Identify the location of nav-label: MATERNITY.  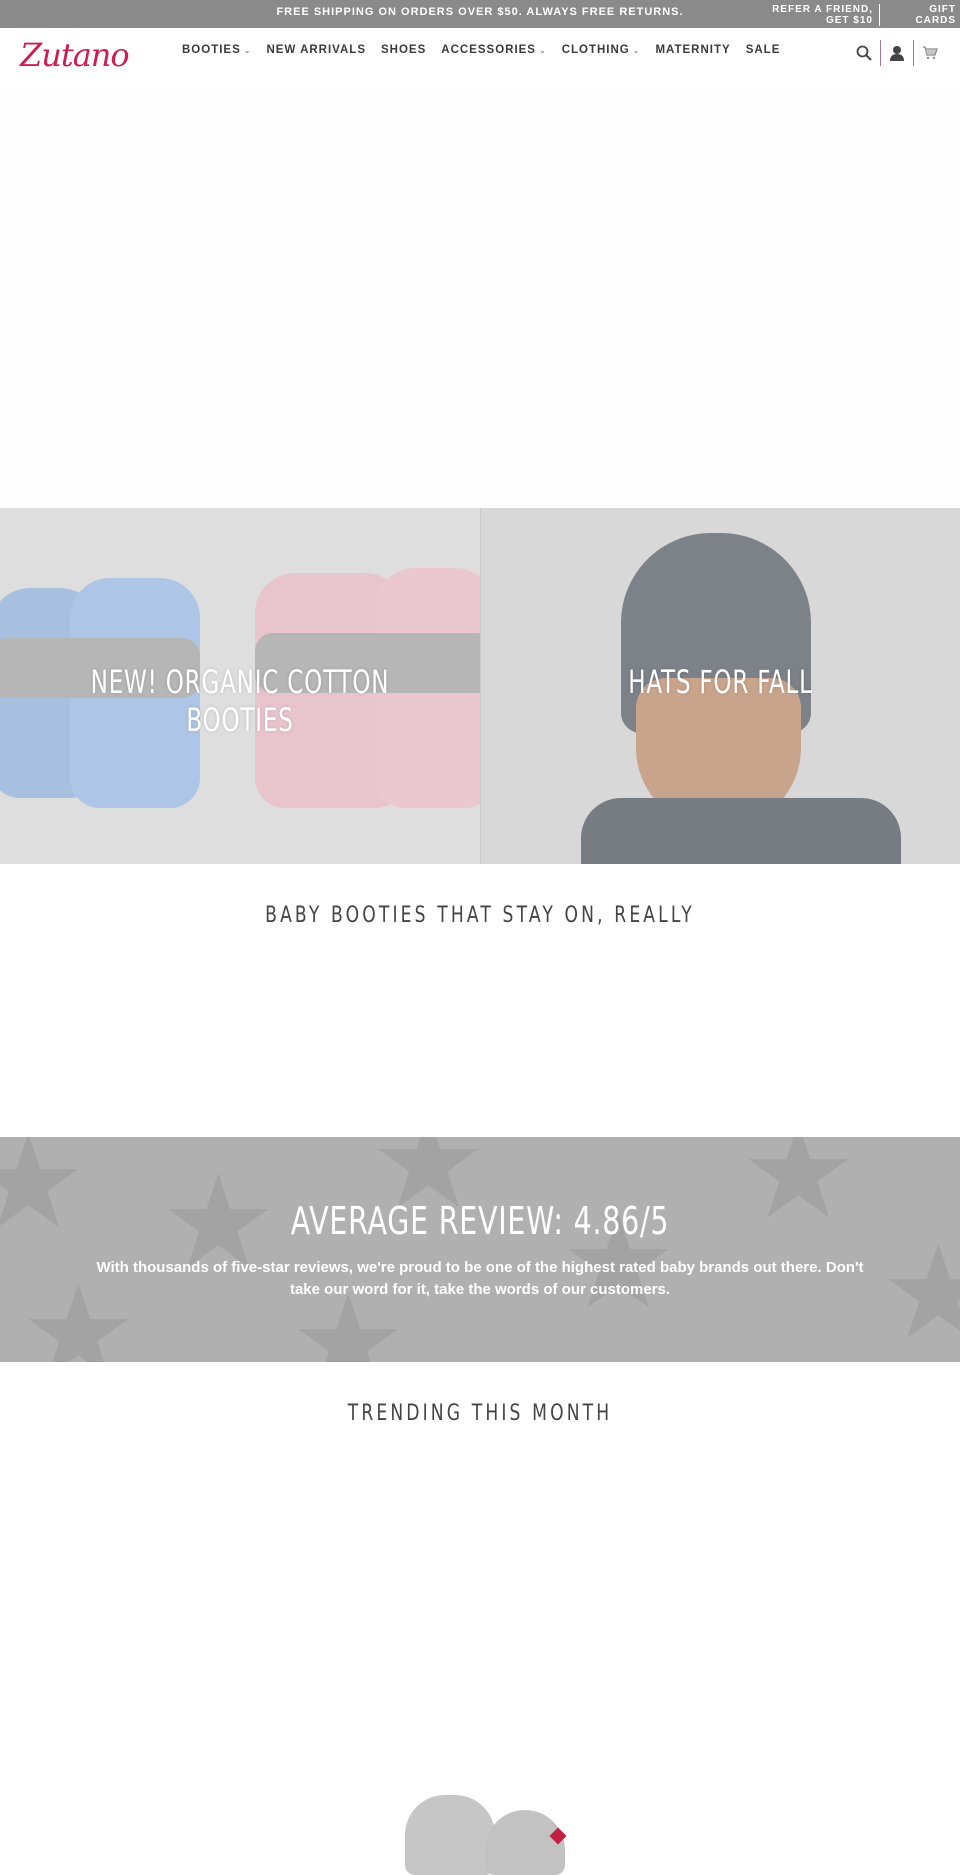
(693, 50).